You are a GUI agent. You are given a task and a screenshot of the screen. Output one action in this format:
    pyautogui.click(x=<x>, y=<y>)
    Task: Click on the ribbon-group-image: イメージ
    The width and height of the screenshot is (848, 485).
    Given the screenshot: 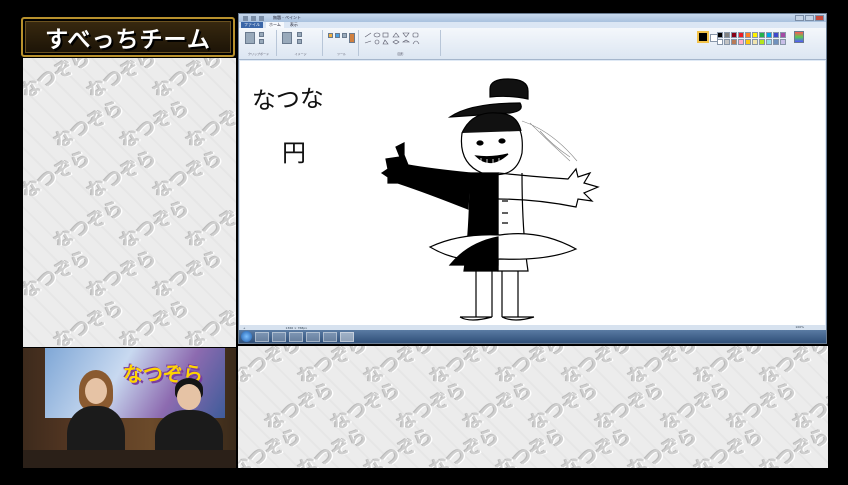 What is the action you would take?
    pyautogui.click(x=301, y=43)
    